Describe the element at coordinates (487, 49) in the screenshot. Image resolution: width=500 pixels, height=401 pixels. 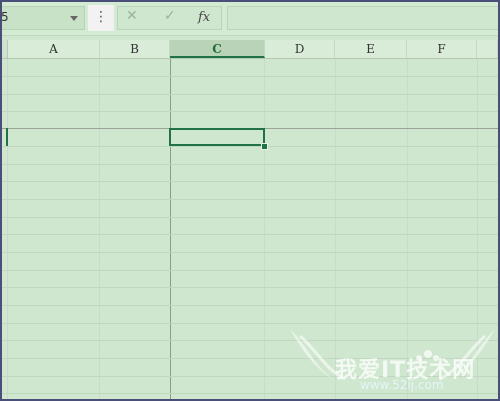
I see `column-header-g` at that location.